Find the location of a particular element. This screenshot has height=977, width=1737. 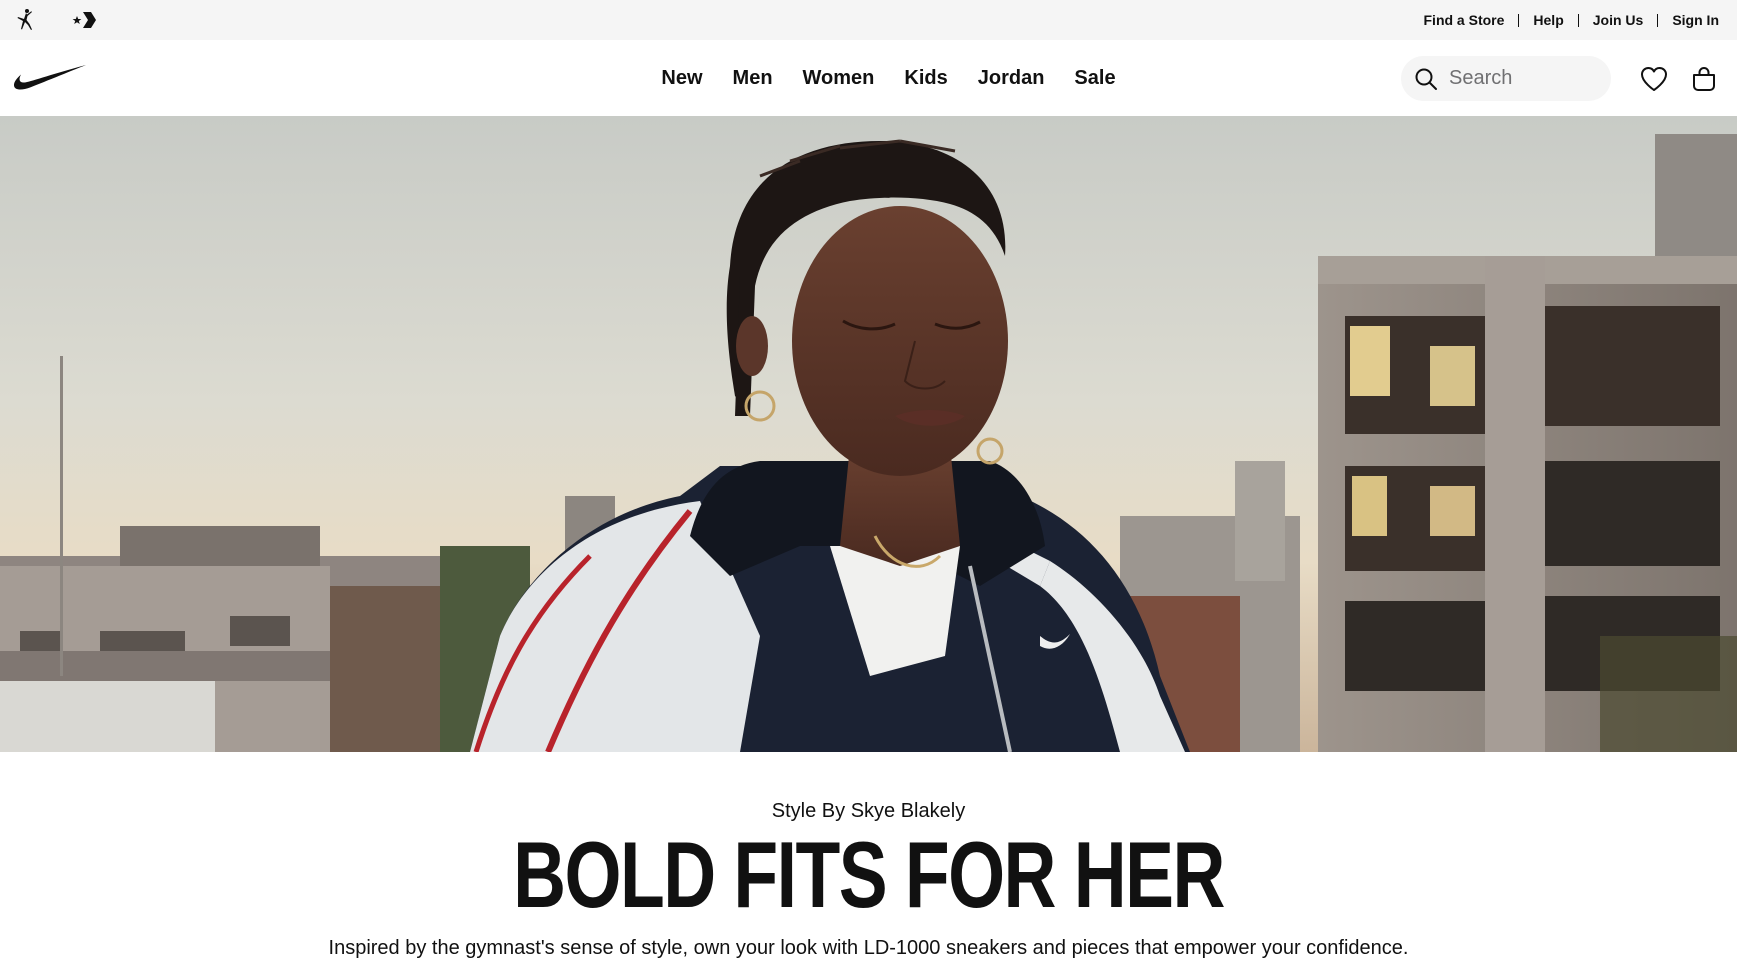

nav-item-new: New is located at coordinates (681, 78).